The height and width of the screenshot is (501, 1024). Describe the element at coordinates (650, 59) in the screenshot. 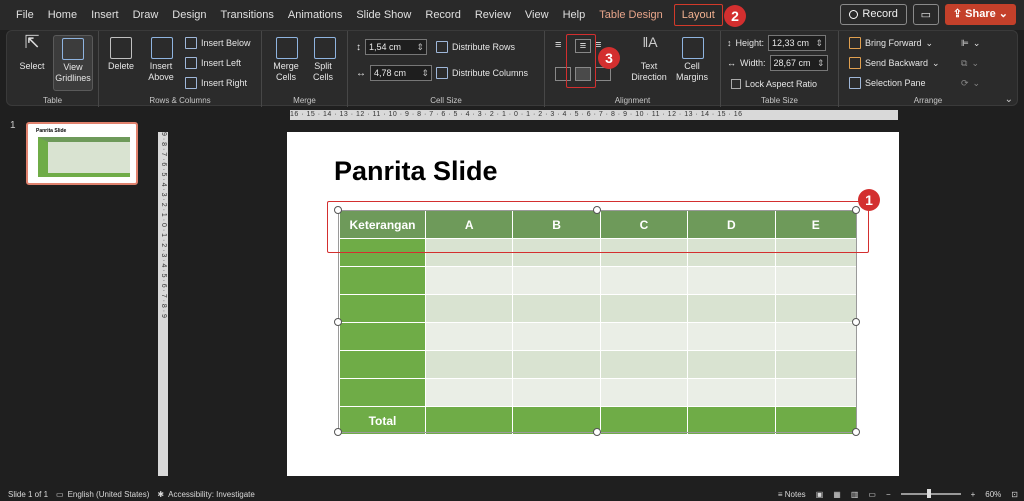

I see `text-direction-button: ‖A Text Direction` at that location.